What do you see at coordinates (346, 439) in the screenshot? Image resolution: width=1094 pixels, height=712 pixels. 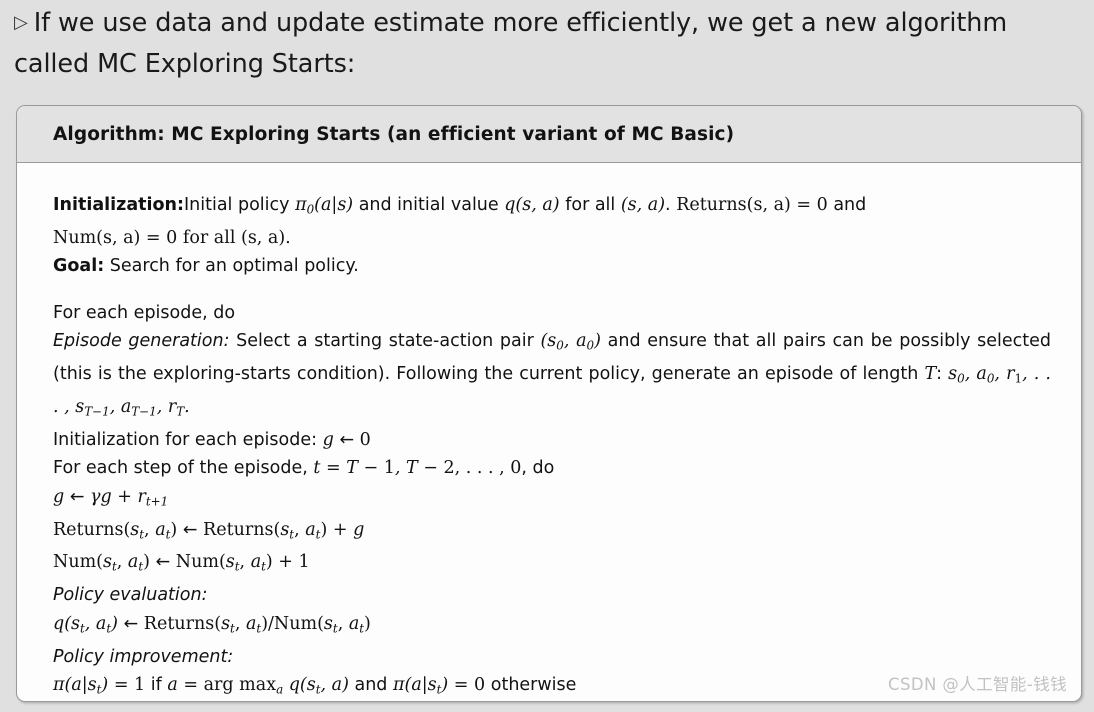 I see `episode-init-assign: g ← 0` at bounding box center [346, 439].